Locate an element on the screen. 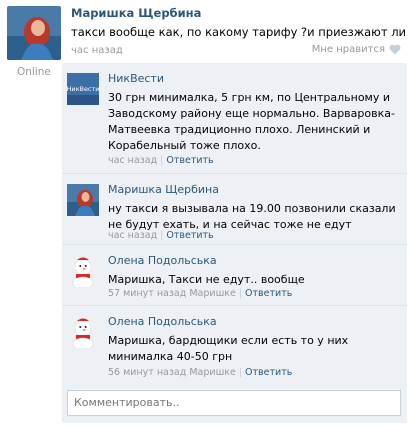 The height and width of the screenshot is (426, 415). post-author-avatar is located at coordinates (34, 33).